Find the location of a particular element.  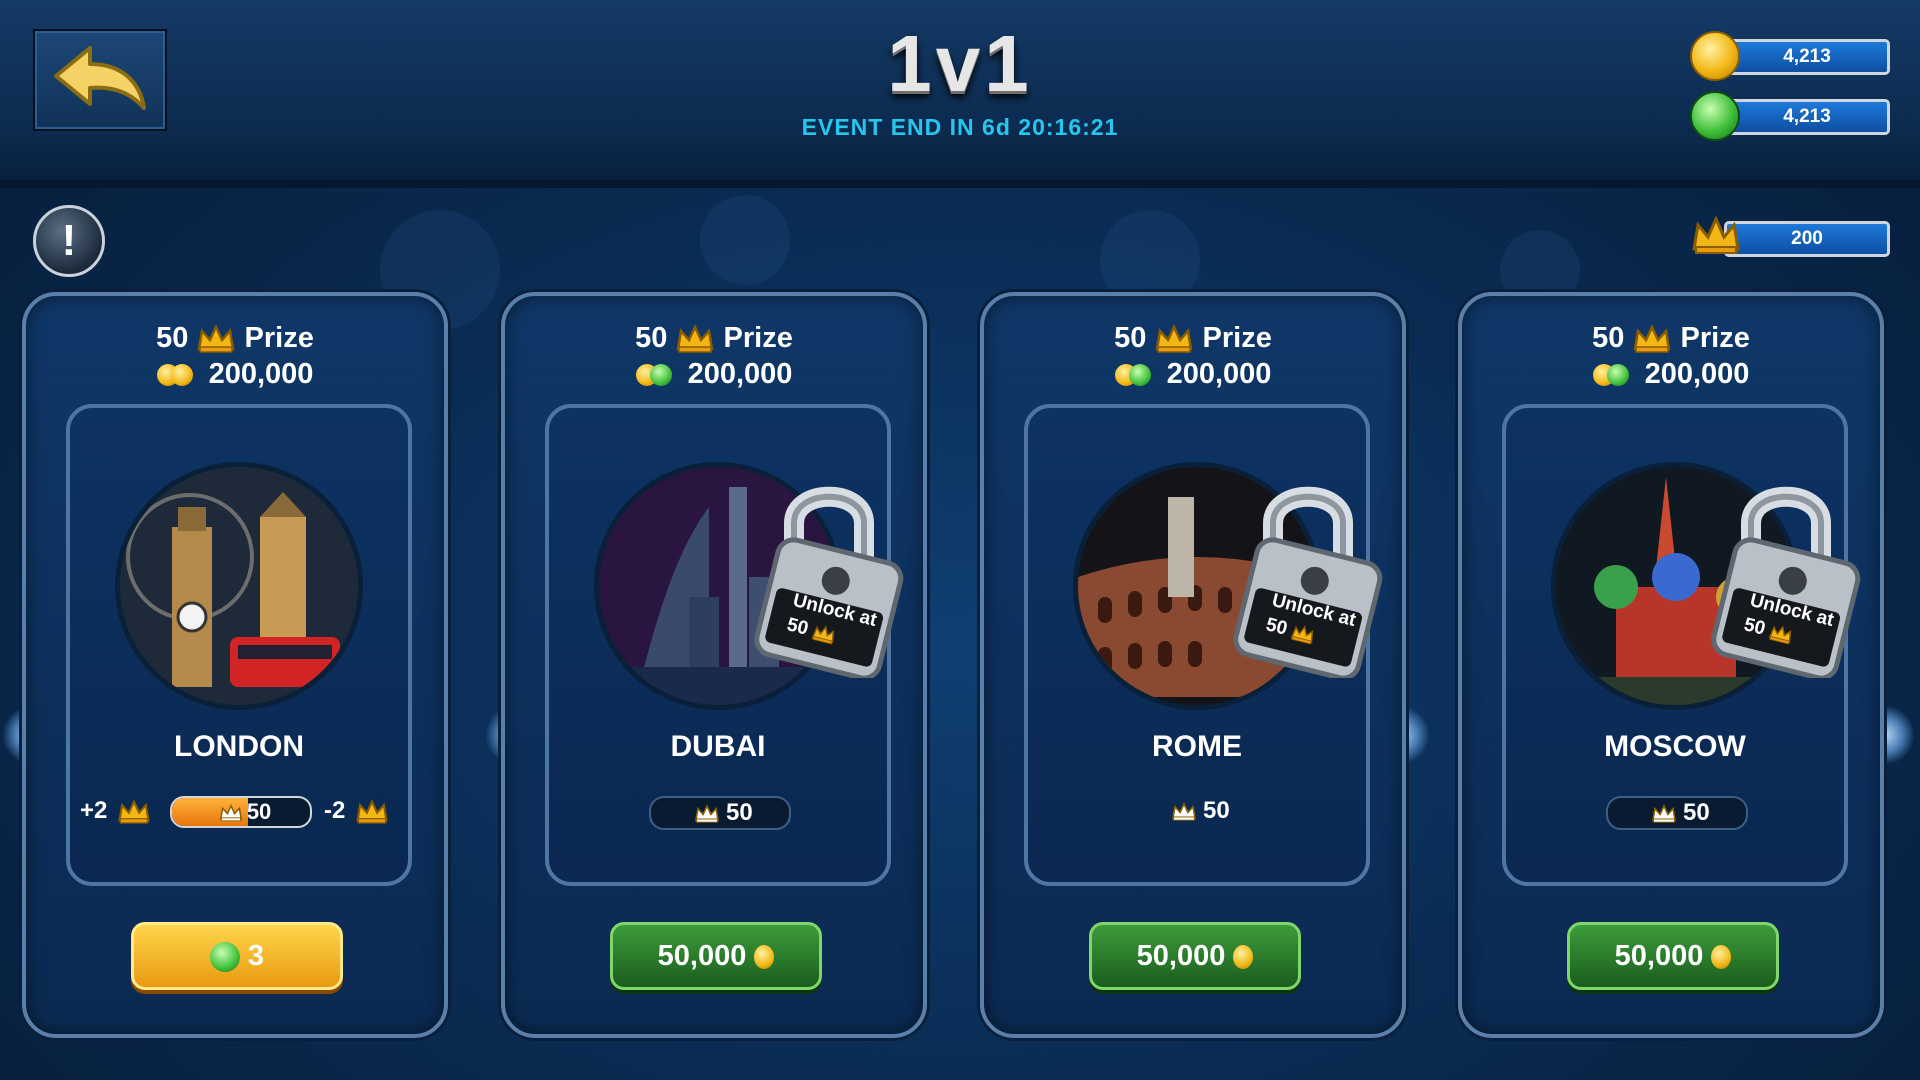

crown-progress-bar: 50 is located at coordinates (241, 812).